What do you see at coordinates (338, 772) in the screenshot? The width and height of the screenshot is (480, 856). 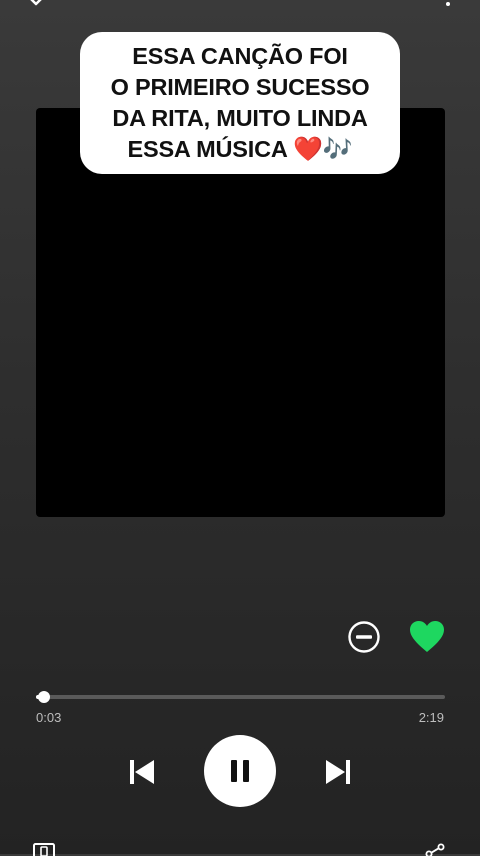 I see `skip-next-icon` at bounding box center [338, 772].